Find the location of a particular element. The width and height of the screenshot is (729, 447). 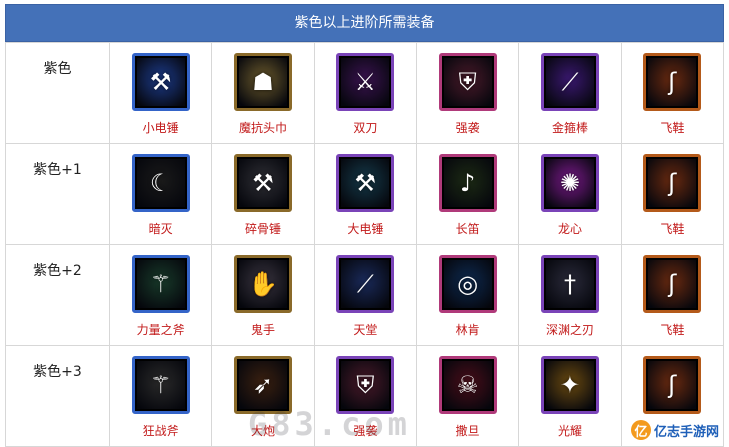

brand-badge: 亿 亿志手游网 is located at coordinates (674, 430).